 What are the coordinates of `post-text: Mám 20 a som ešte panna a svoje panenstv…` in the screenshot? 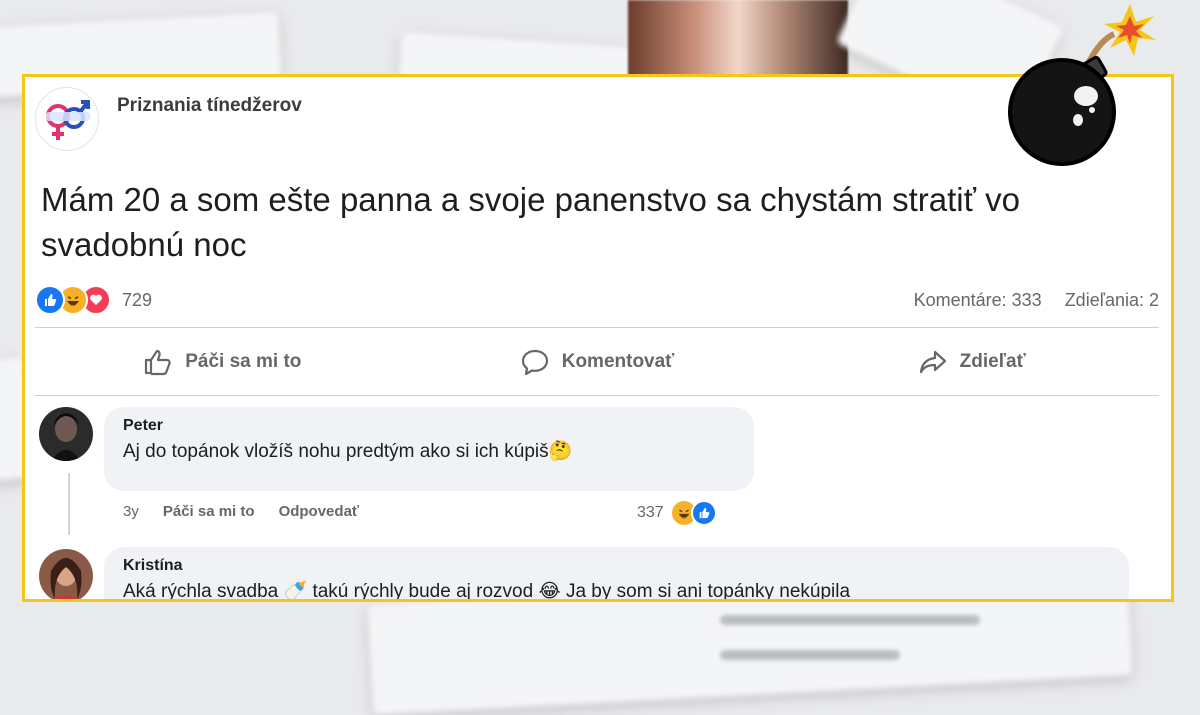 It's located at (531, 222).